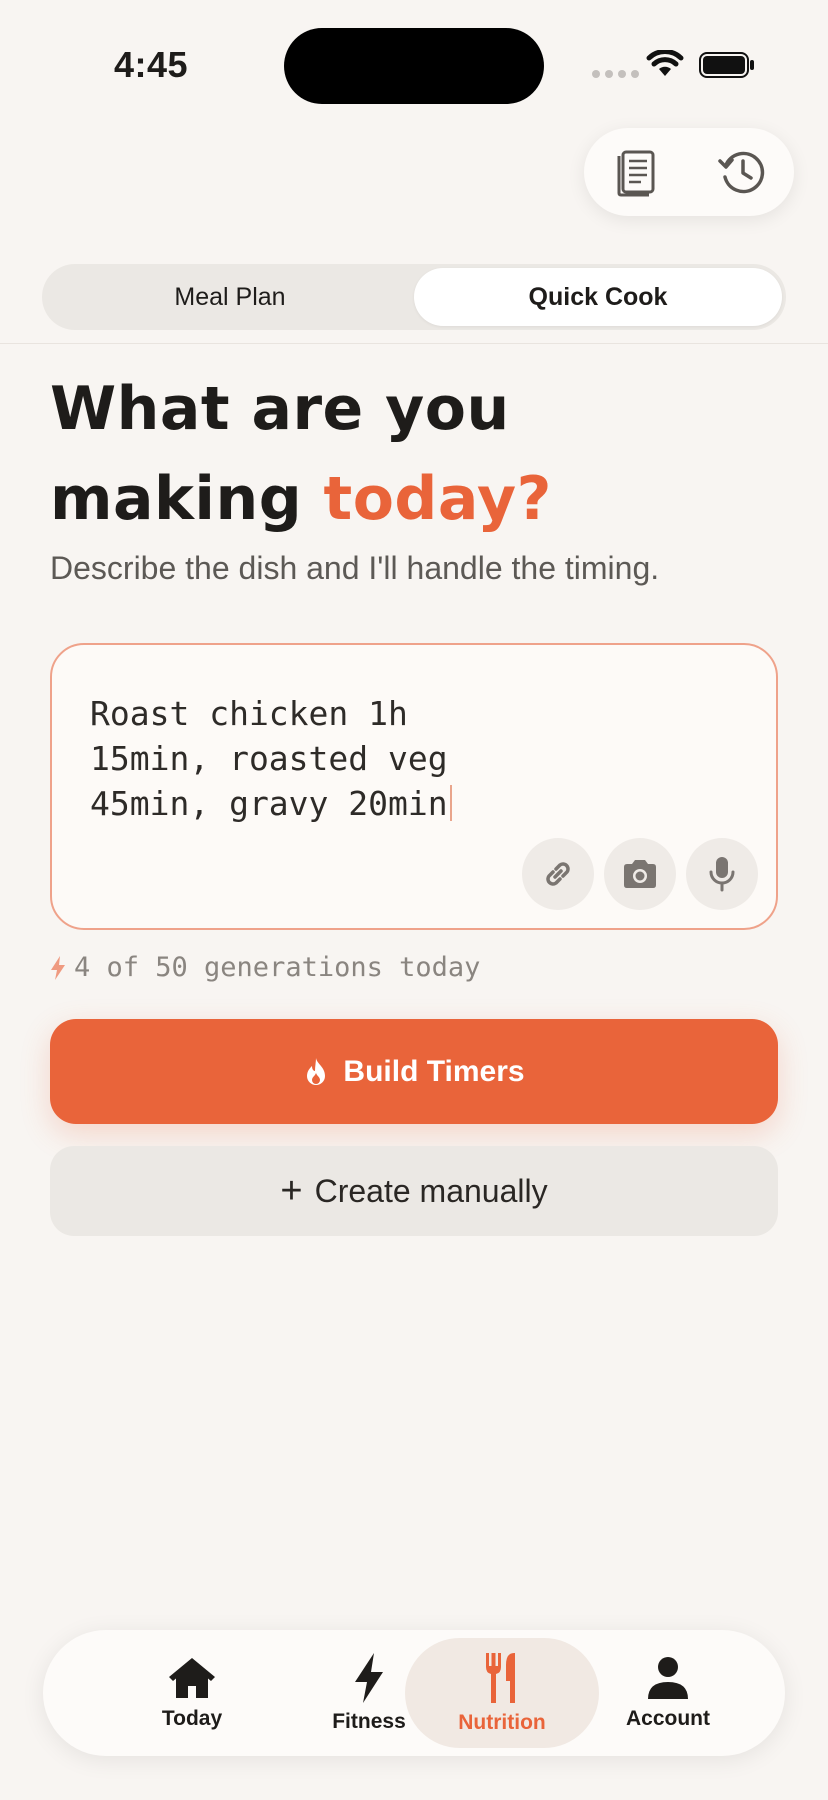 This screenshot has width=828, height=1800. What do you see at coordinates (668, 1678) in the screenshot?
I see `person-icon` at bounding box center [668, 1678].